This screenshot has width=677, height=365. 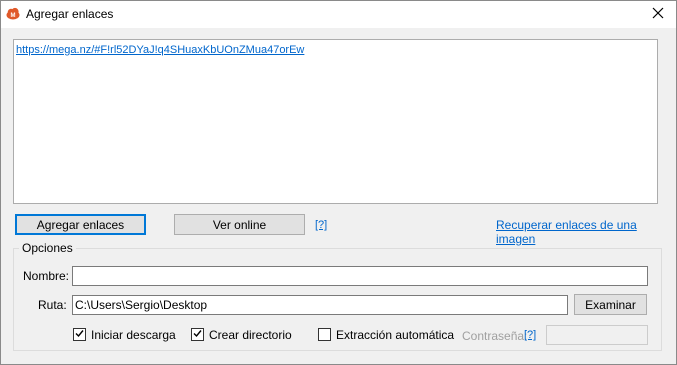 I want to click on name-input, so click(x=360, y=276).